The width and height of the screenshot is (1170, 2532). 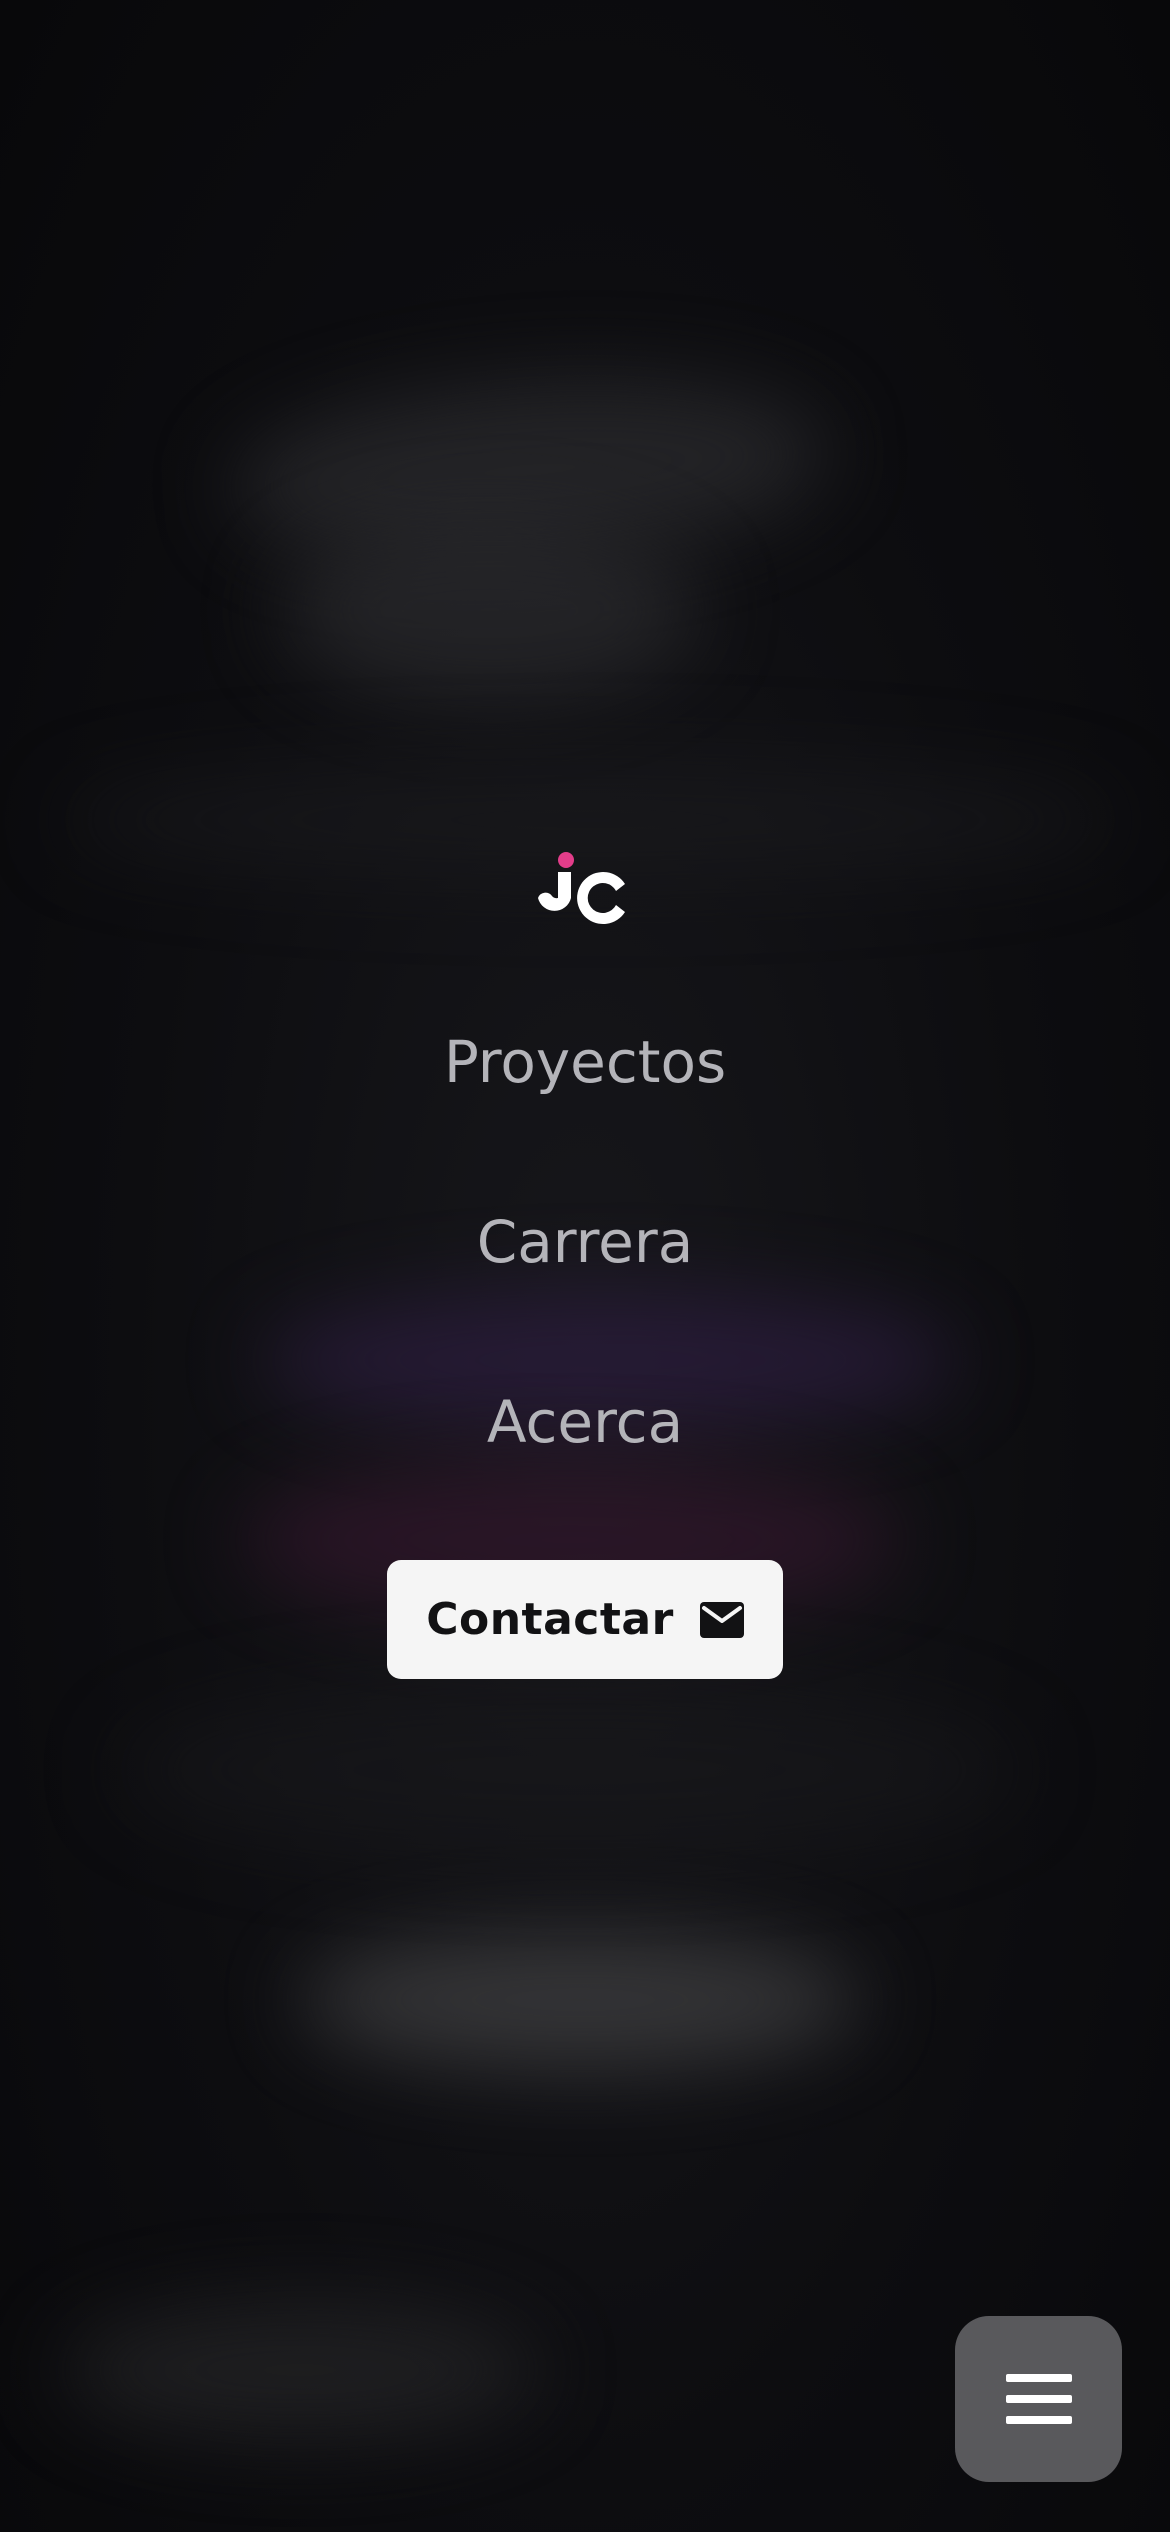 I want to click on nav-link-acerca: Acerca, so click(x=585, y=1422).